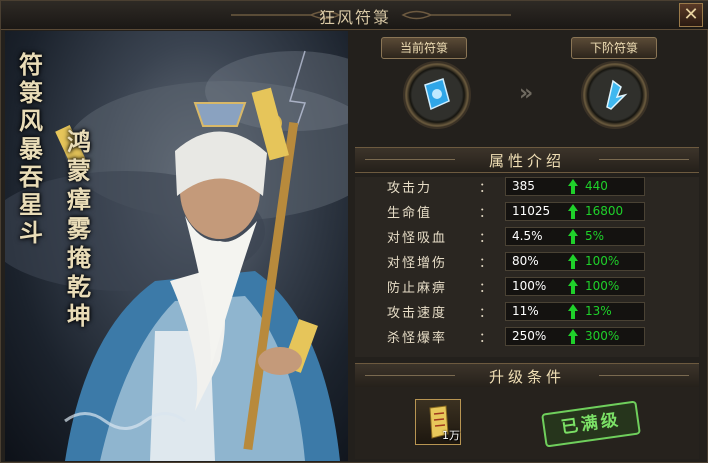 The image size is (708, 463). Describe the element at coordinates (424, 48) in the screenshot. I see `current-talisman-label: 当前符箓` at that location.